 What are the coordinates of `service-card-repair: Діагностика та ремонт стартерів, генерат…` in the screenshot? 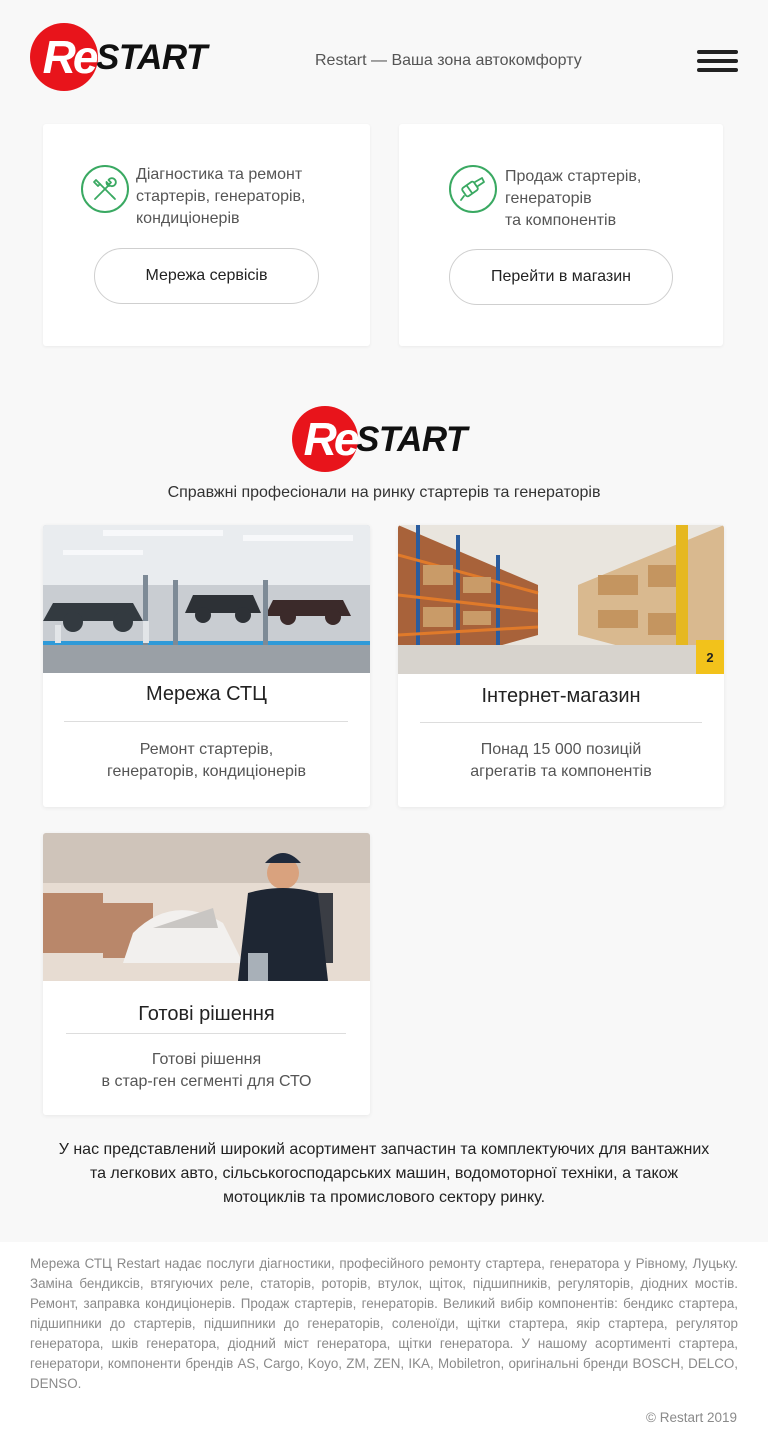 It's located at (206, 235).